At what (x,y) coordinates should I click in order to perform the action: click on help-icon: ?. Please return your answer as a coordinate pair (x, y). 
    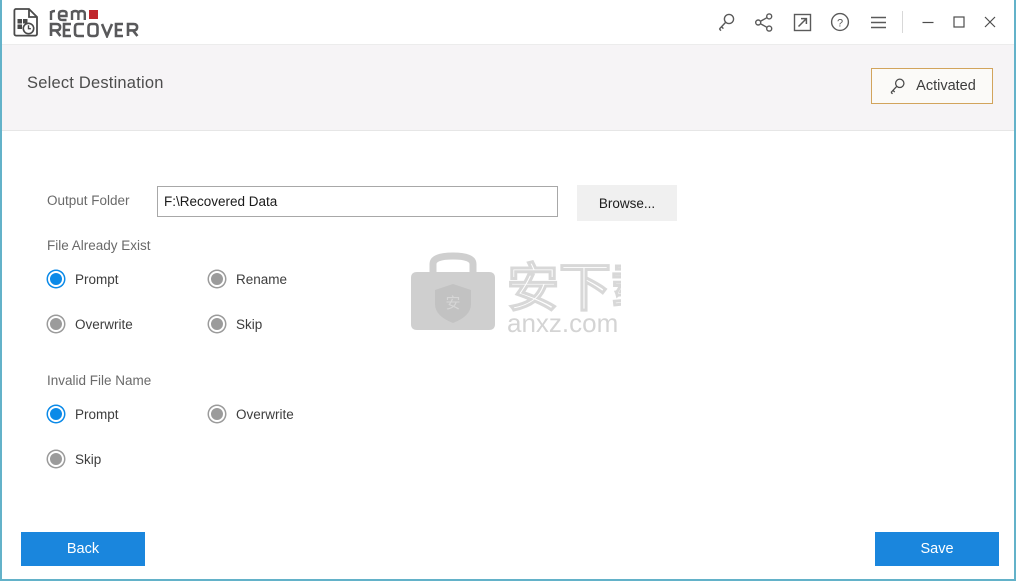
    Looking at the image, I should click on (840, 22).